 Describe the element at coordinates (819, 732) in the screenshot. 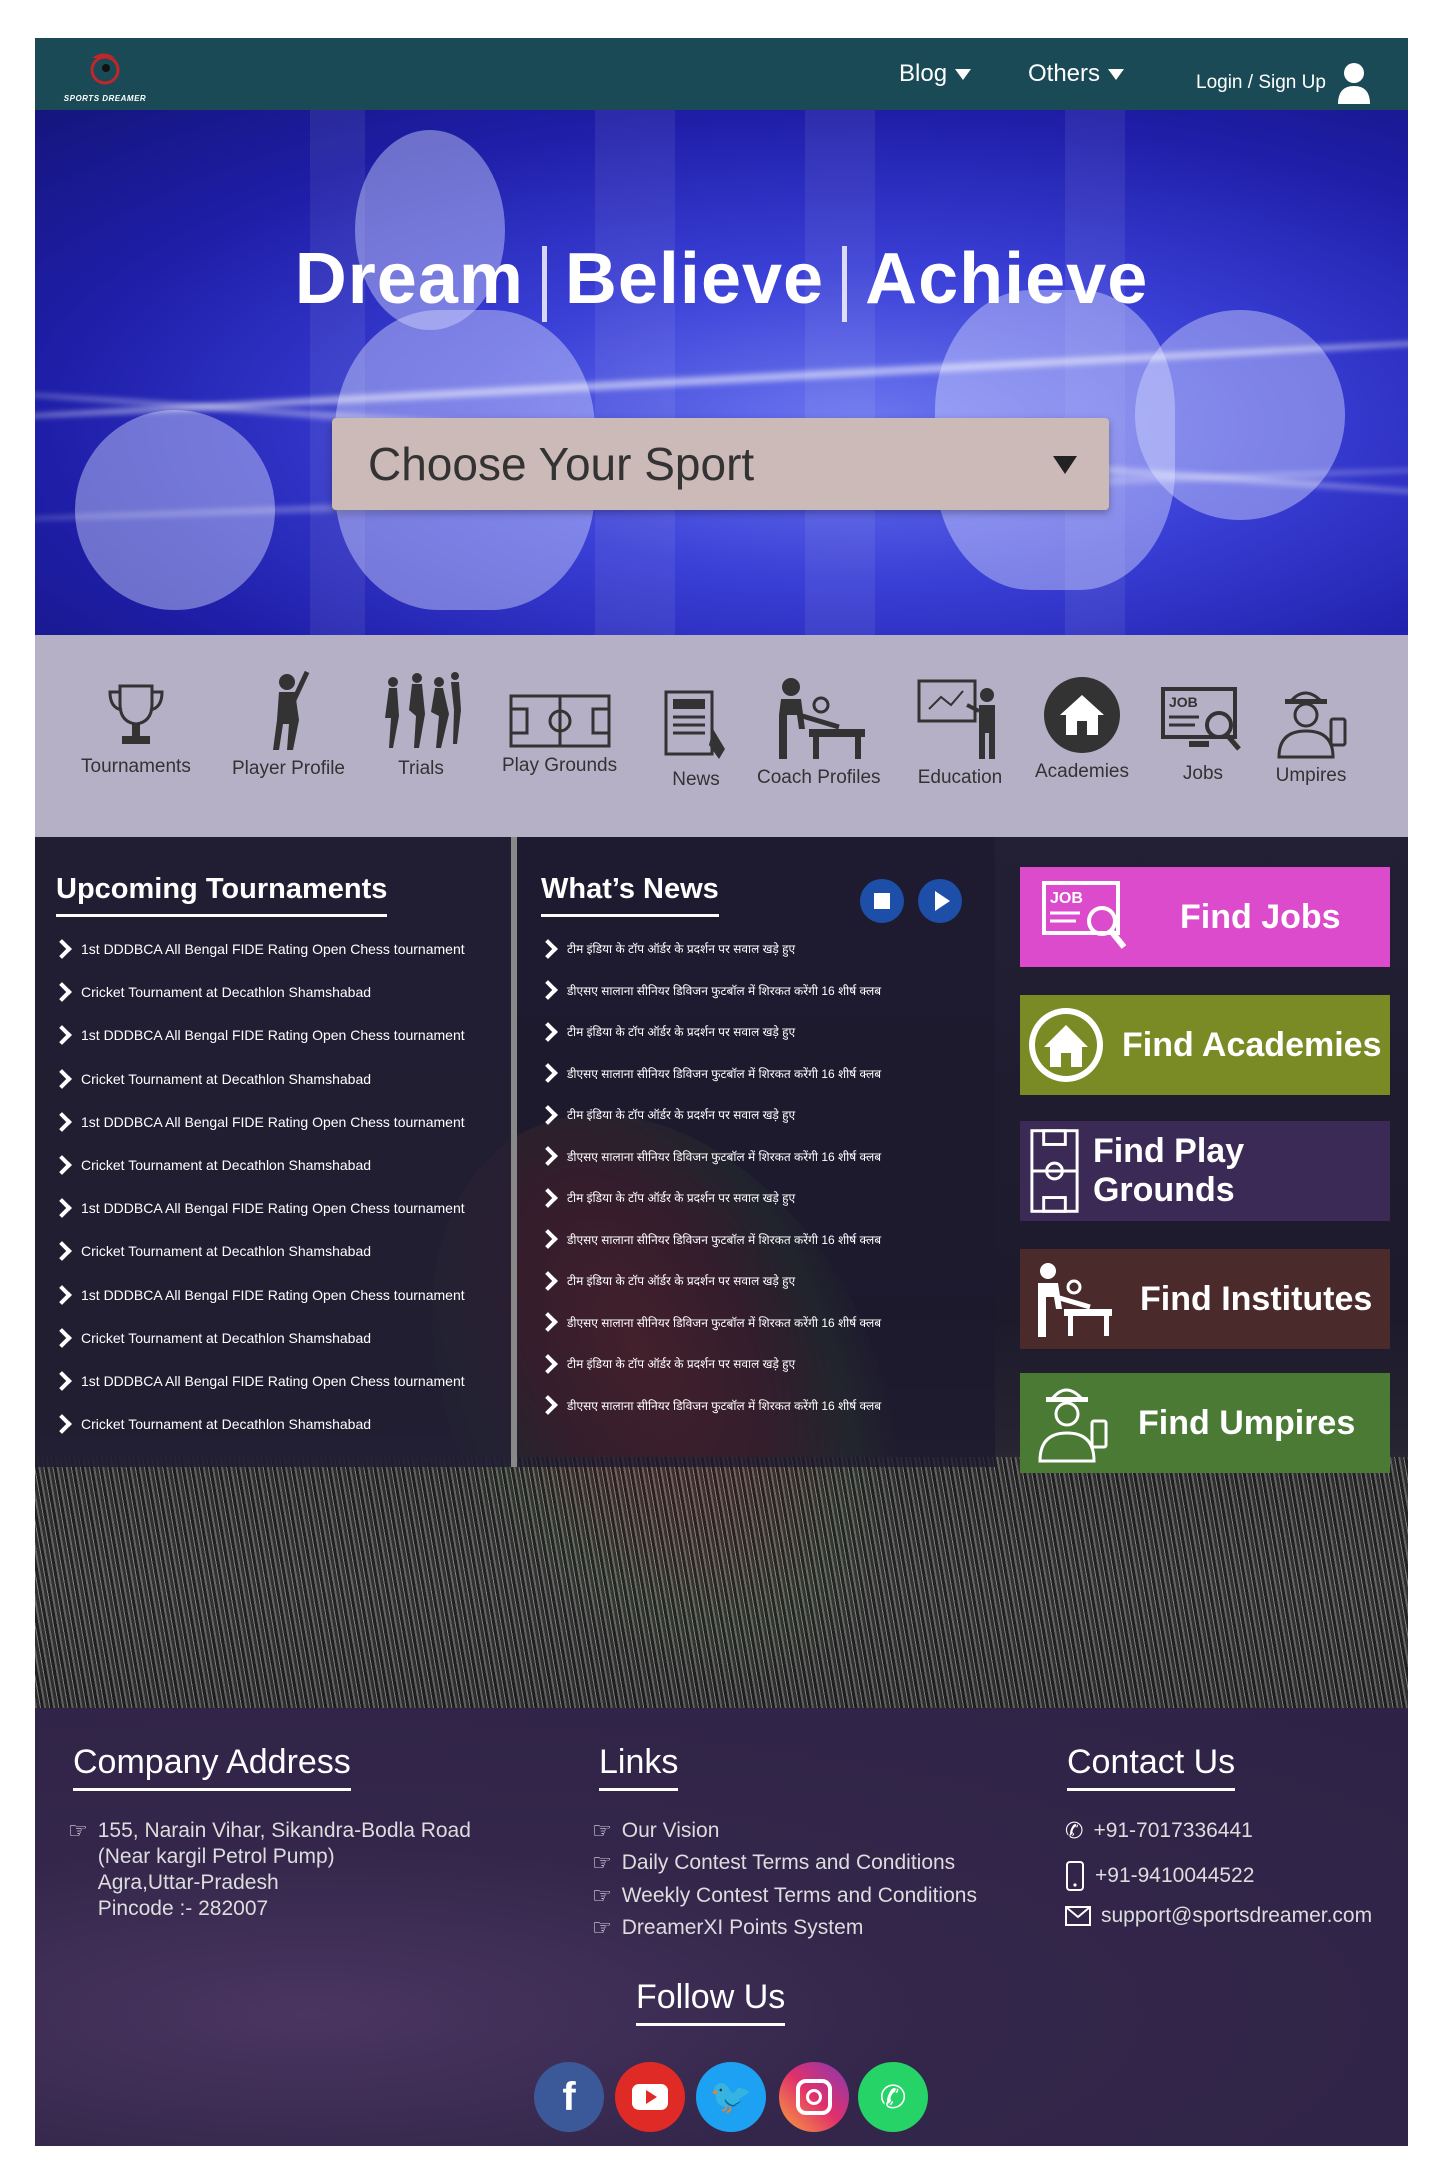

I see `category-coach-profiles: Coach Profiles` at that location.